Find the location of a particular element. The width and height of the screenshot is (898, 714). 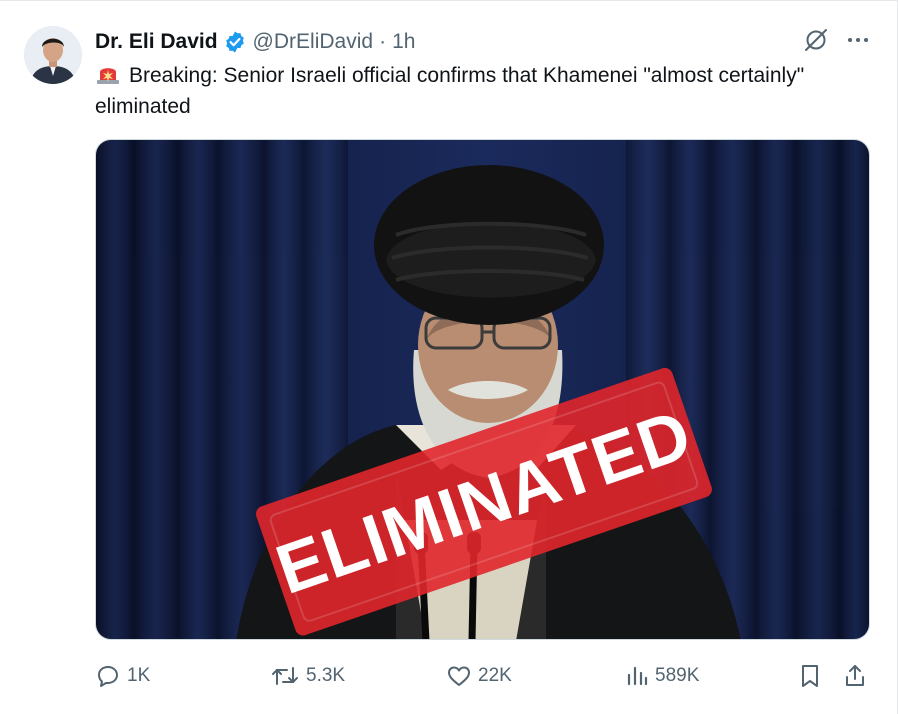

author-display-name: Dr. Eli David is located at coordinates (156, 42).